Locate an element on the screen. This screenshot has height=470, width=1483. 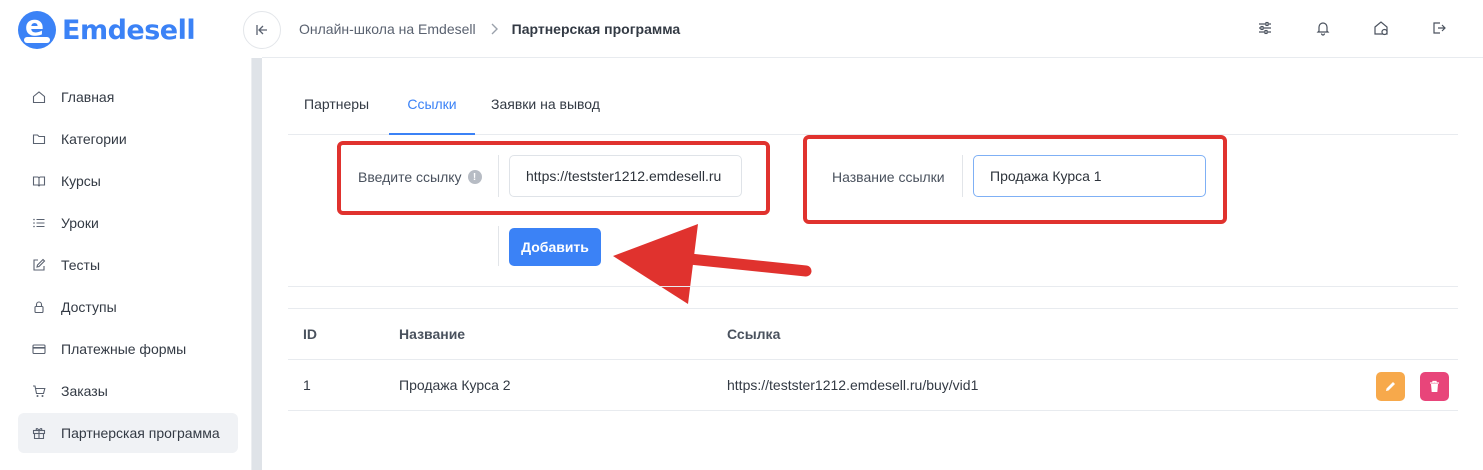
pencil-icon is located at coordinates (1390, 386).